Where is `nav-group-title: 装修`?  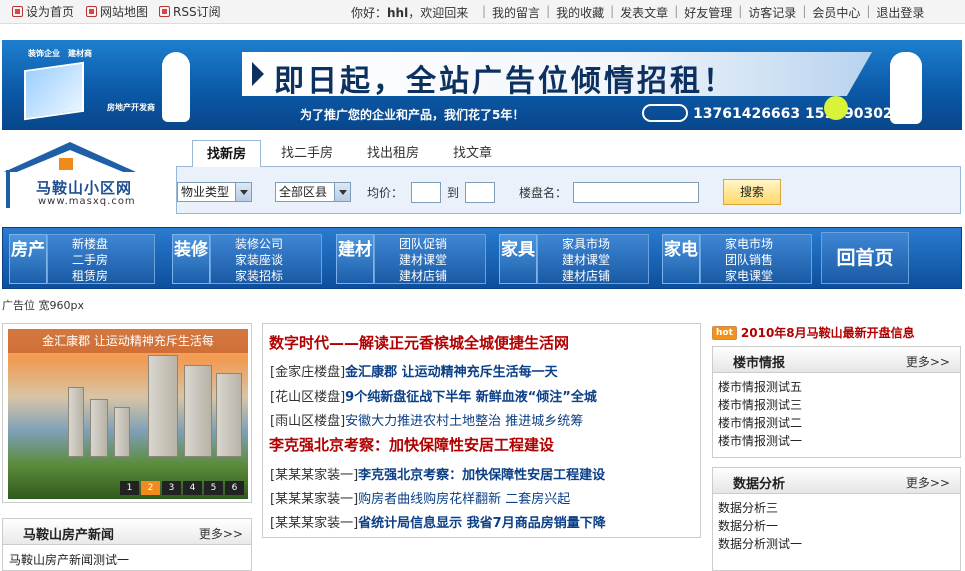
nav-group-title: 装修 is located at coordinates (191, 259).